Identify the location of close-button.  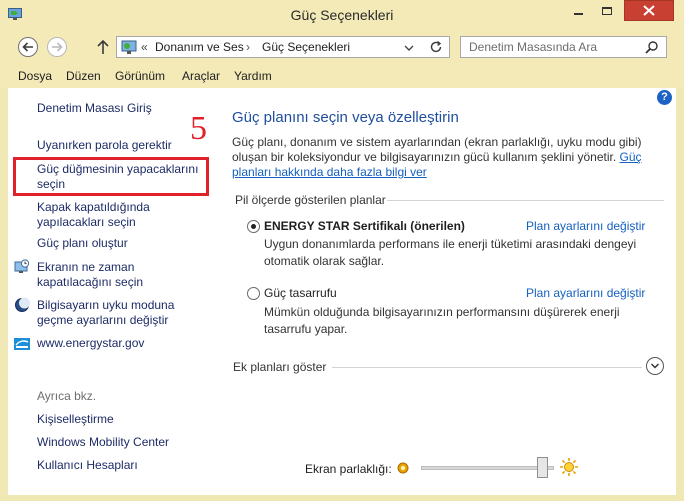
(649, 10).